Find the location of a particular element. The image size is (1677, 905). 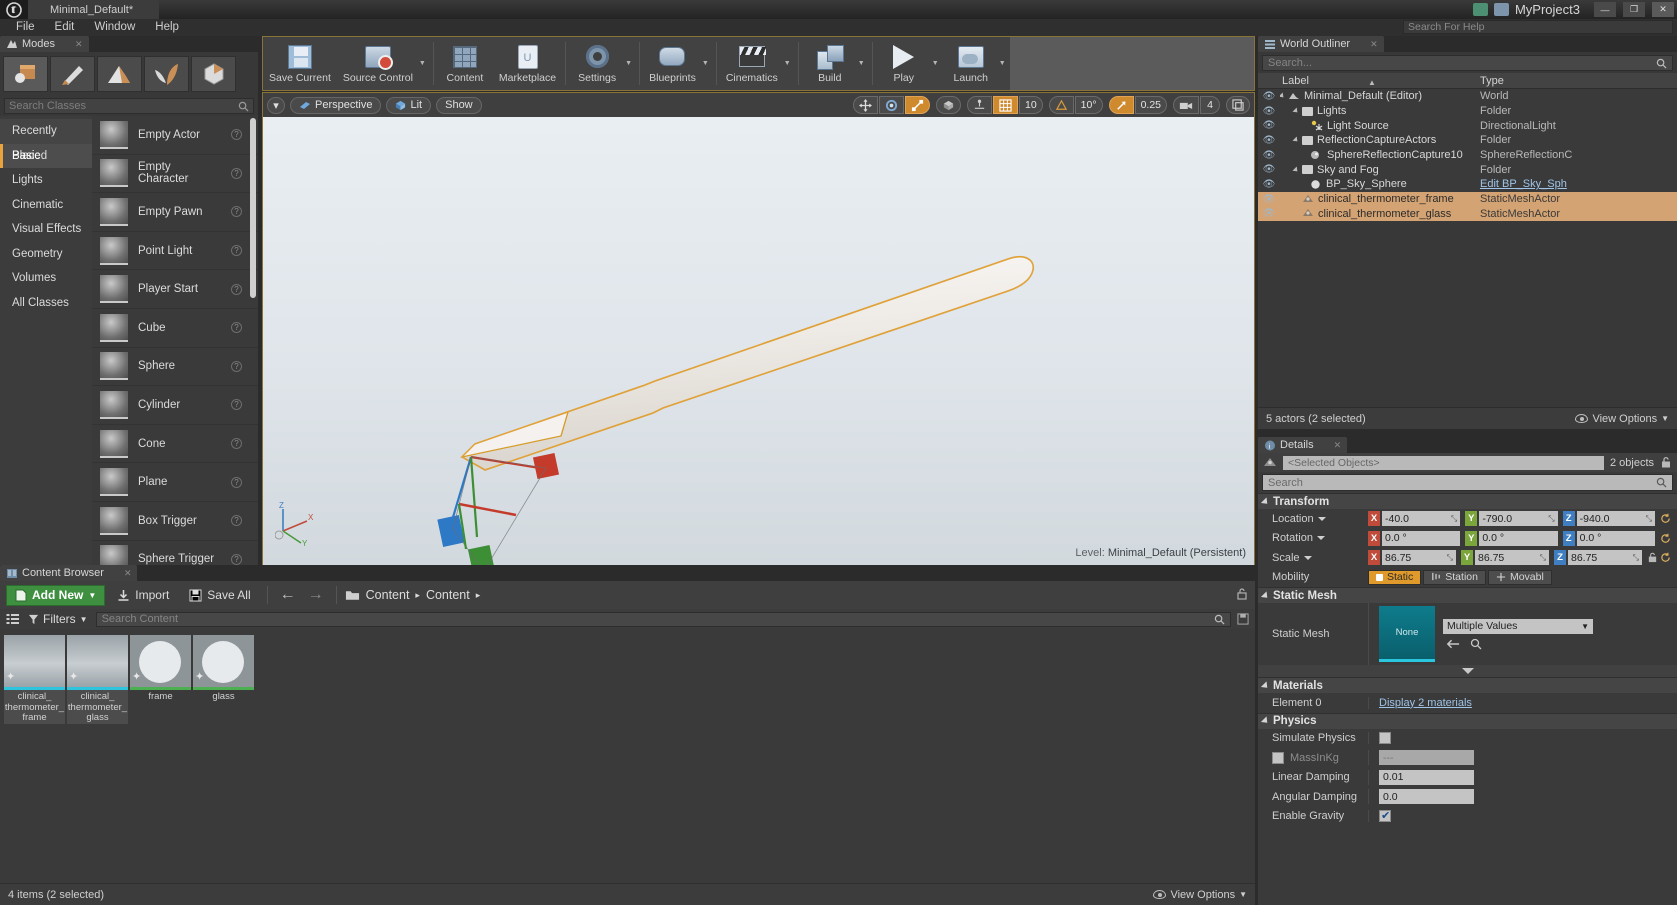

details-search-input: Search is located at coordinates (1467, 482).